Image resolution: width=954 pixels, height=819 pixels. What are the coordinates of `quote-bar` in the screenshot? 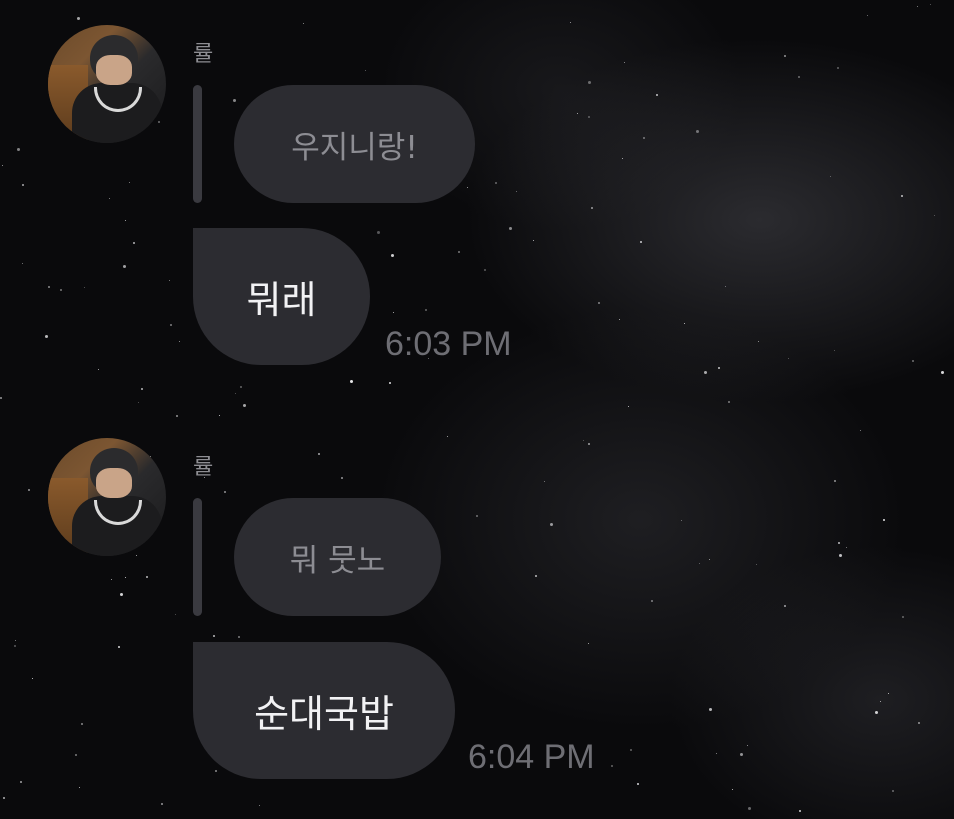 It's located at (197, 557).